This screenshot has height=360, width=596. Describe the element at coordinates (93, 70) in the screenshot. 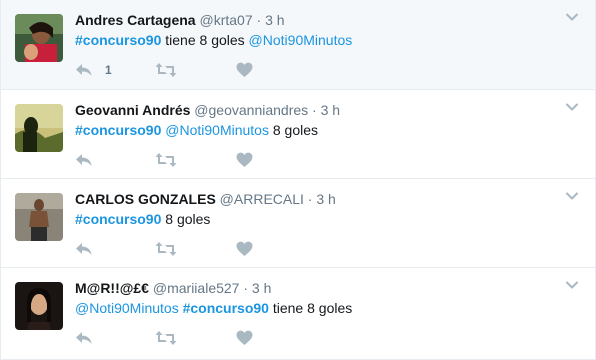

I see `reply-button: 1` at that location.